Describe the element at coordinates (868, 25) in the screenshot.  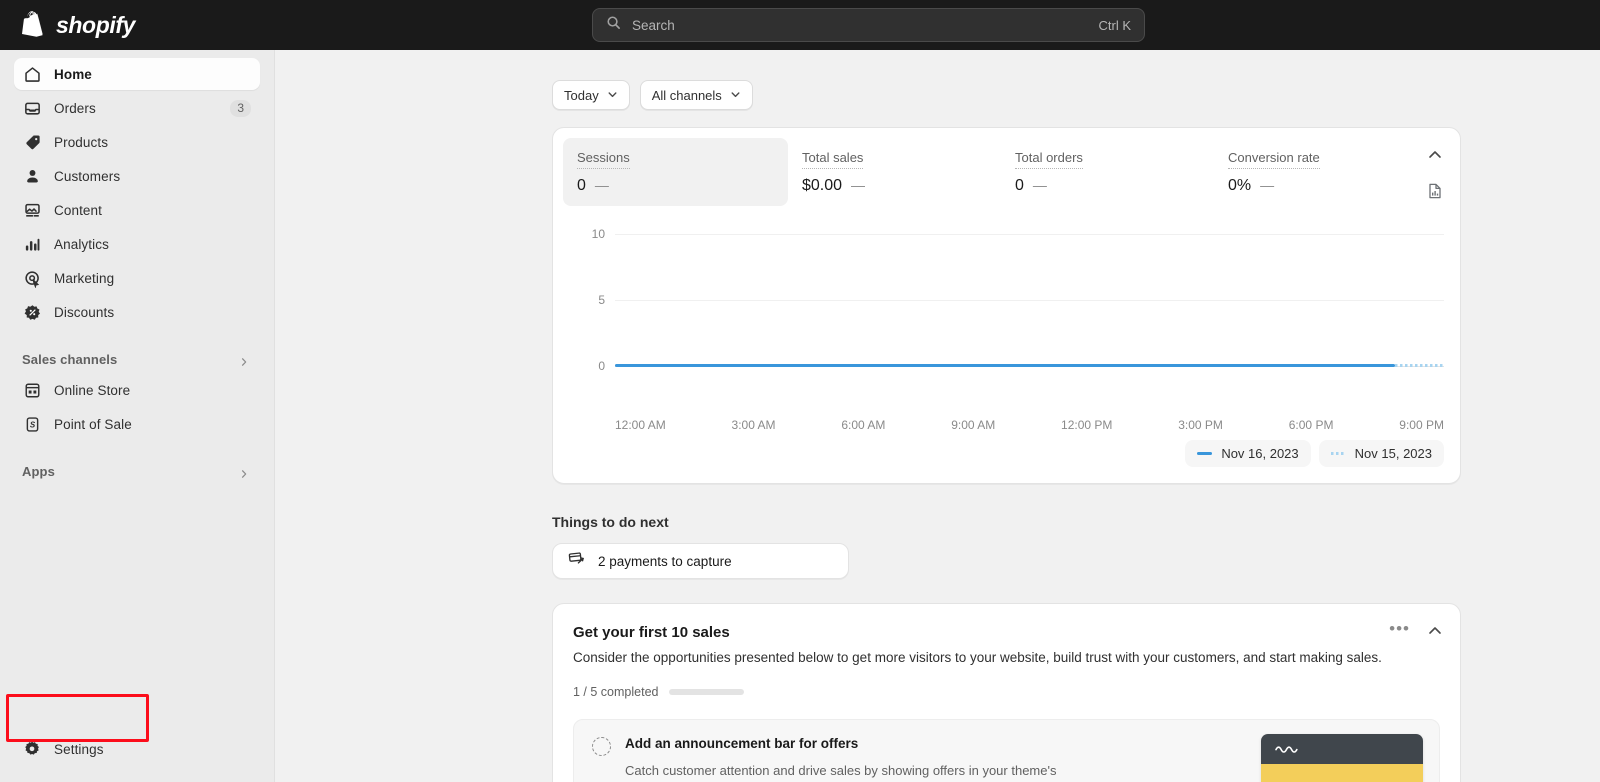
I see `search-input: Search Ctrl K` at that location.